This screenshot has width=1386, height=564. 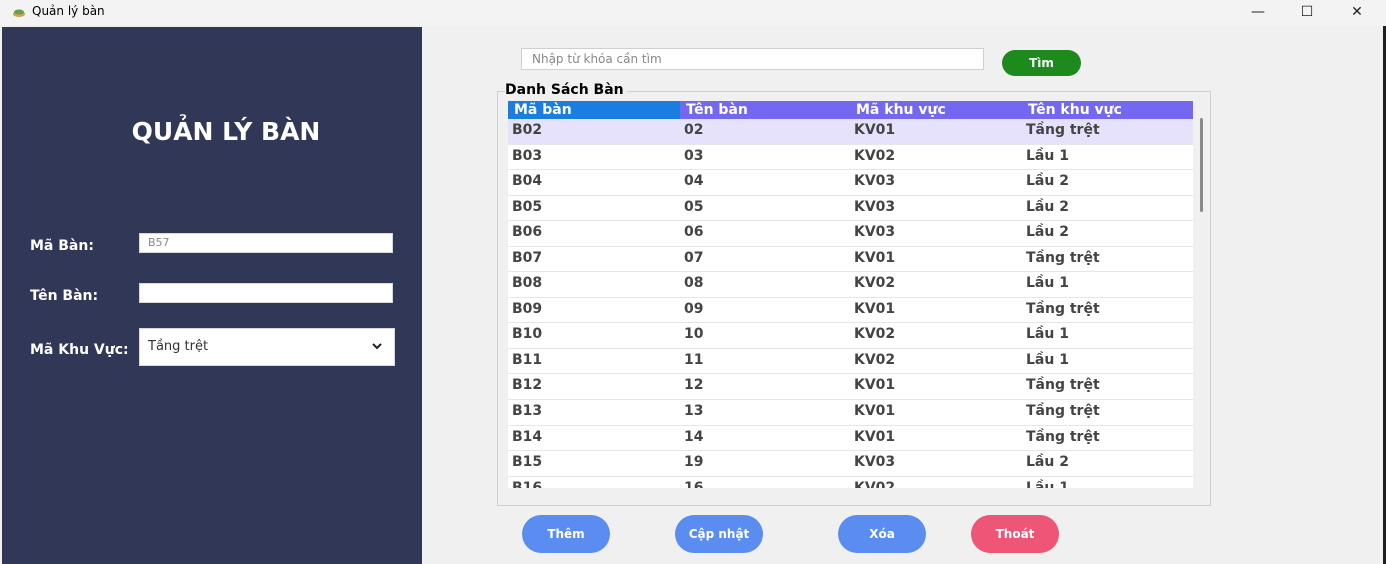 I want to click on cell-ten-ban: 11, so click(x=694, y=359).